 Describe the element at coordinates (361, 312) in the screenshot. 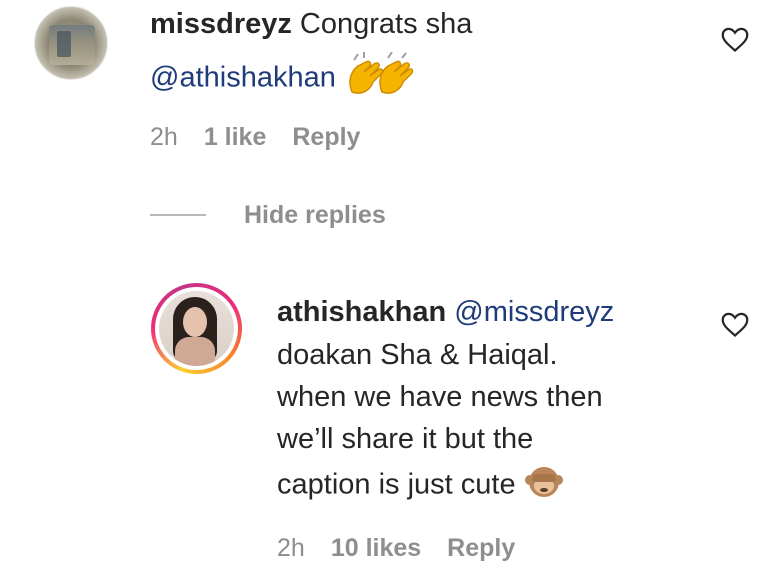

I see `reply-username: athishakhan` at that location.